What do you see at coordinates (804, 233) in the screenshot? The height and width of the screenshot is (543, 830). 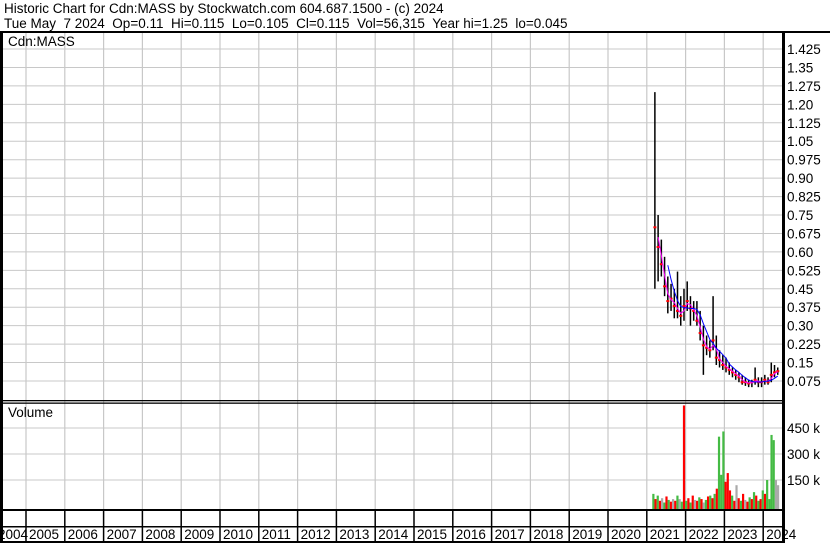 I see `y-tick-label: 0.675` at bounding box center [804, 233].